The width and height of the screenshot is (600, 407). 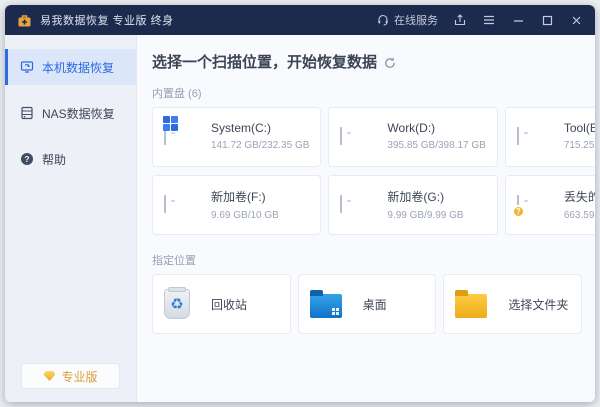 What do you see at coordinates (237, 137) in the screenshot?
I see `drive-card-system-c: System(C:) 141.72 GB/232.35 GB` at bounding box center [237, 137].